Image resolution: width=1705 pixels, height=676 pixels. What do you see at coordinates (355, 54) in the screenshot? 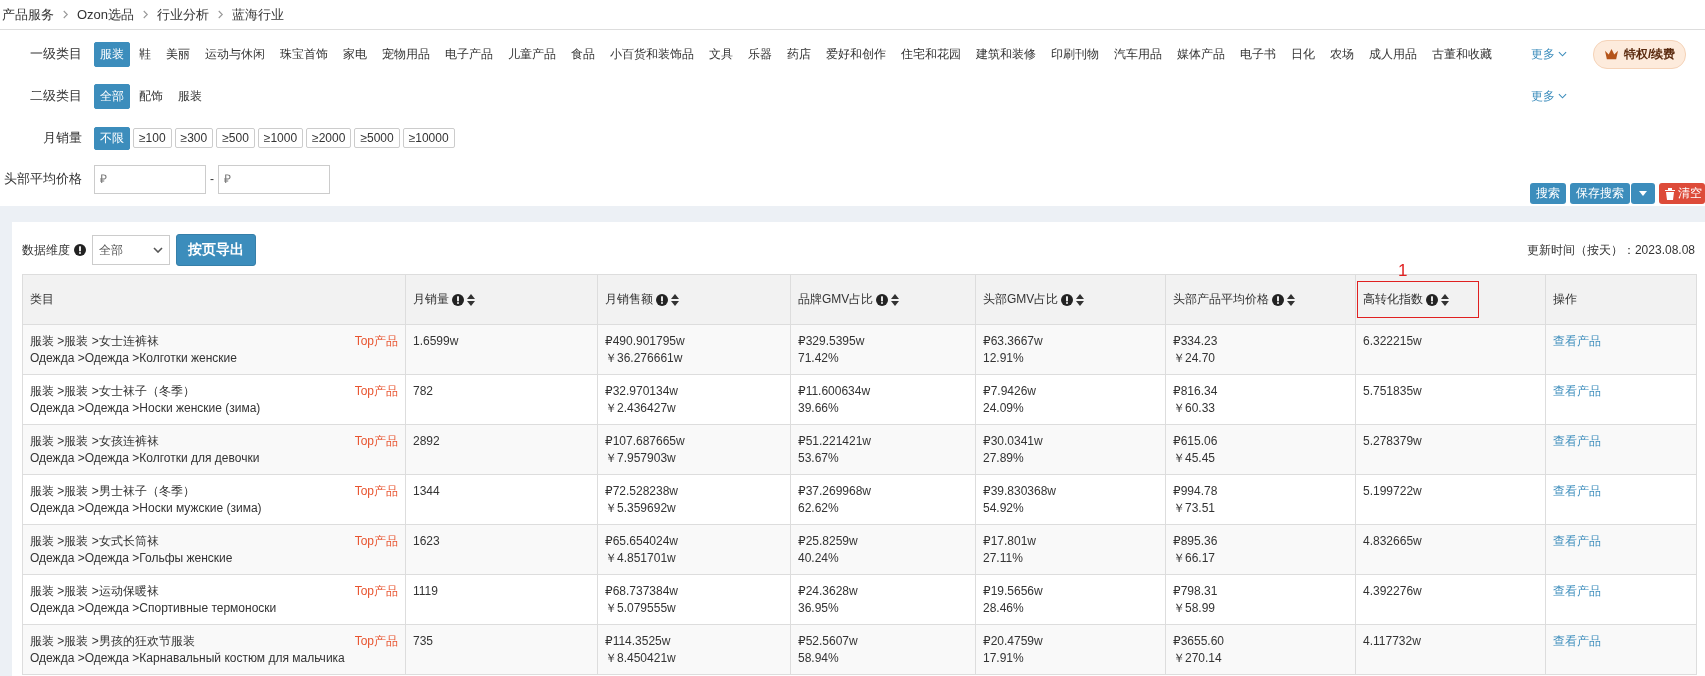
I see `filter-option: 家电` at bounding box center [355, 54].